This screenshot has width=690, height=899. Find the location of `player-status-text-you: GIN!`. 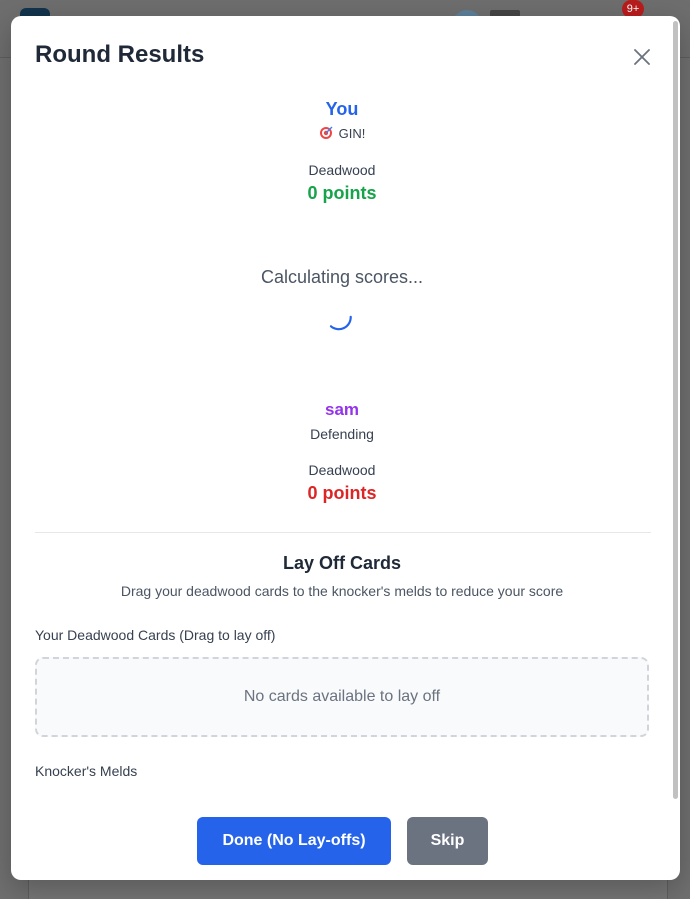

player-status-text-you: GIN! is located at coordinates (352, 133).